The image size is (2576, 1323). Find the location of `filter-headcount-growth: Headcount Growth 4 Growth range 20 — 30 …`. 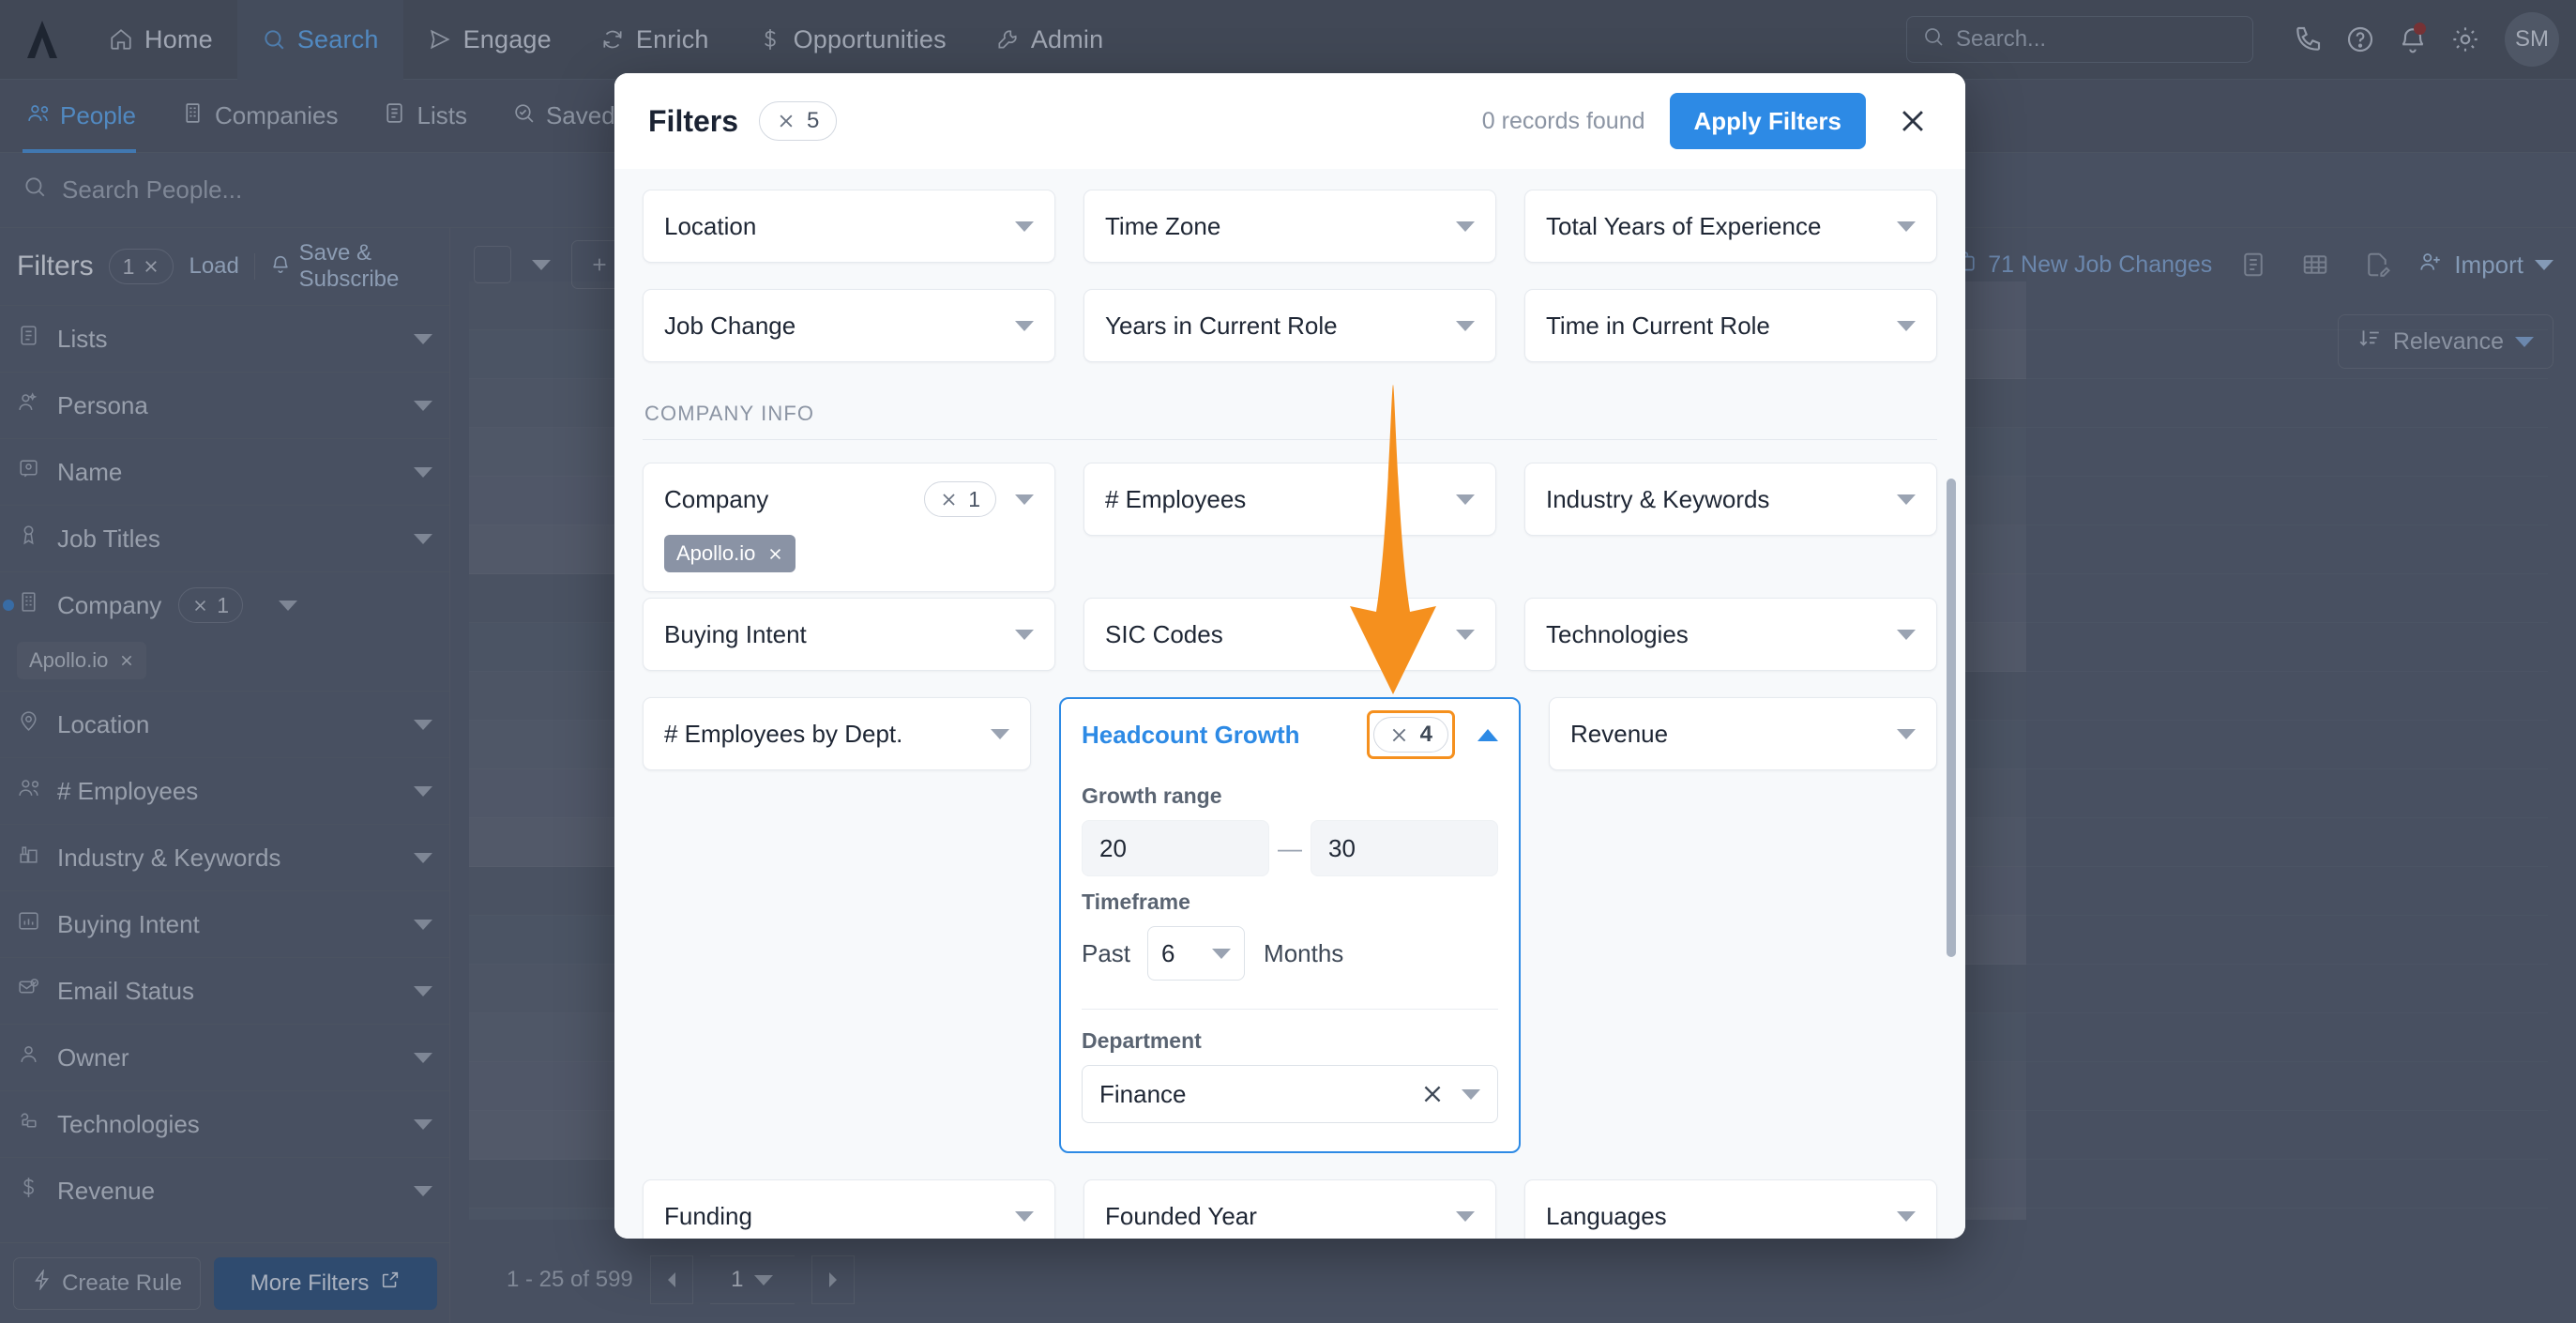

filter-headcount-growth: Headcount Growth 4 Growth range 20 — 30 … is located at coordinates (1290, 925).